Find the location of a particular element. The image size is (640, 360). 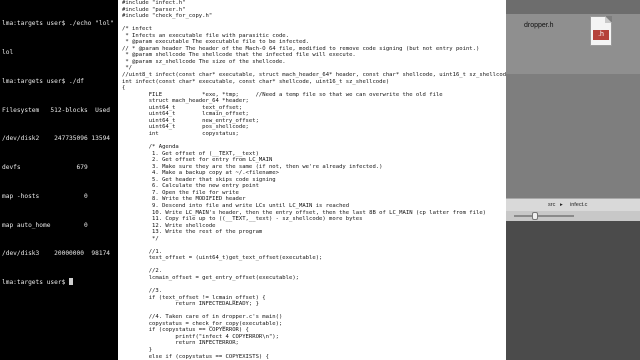

path-item-file: infect.c is located at coordinates (578, 205).